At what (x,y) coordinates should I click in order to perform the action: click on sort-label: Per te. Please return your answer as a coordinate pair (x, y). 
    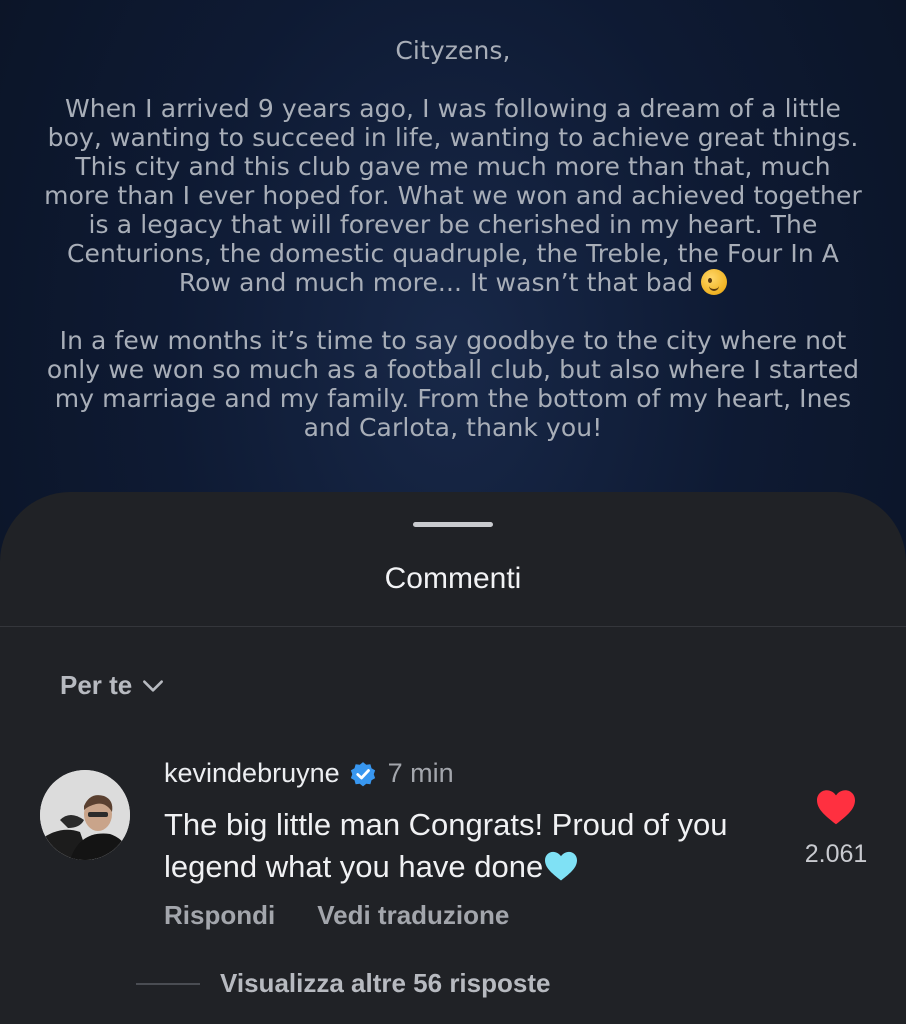
    Looking at the image, I should click on (96, 685).